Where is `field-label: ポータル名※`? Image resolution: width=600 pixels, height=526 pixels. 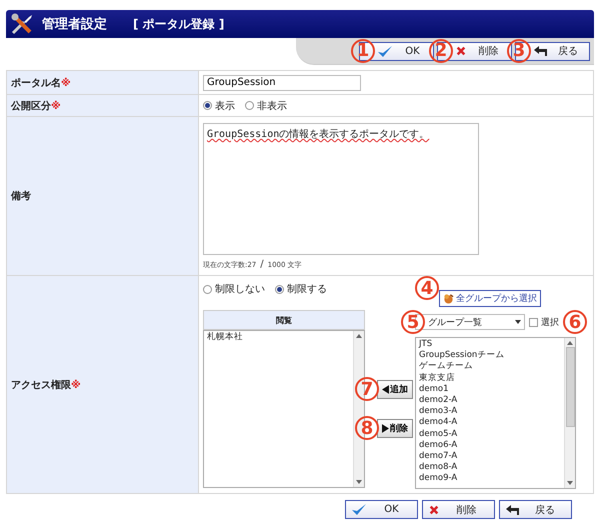 field-label: ポータル名※ is located at coordinates (41, 83).